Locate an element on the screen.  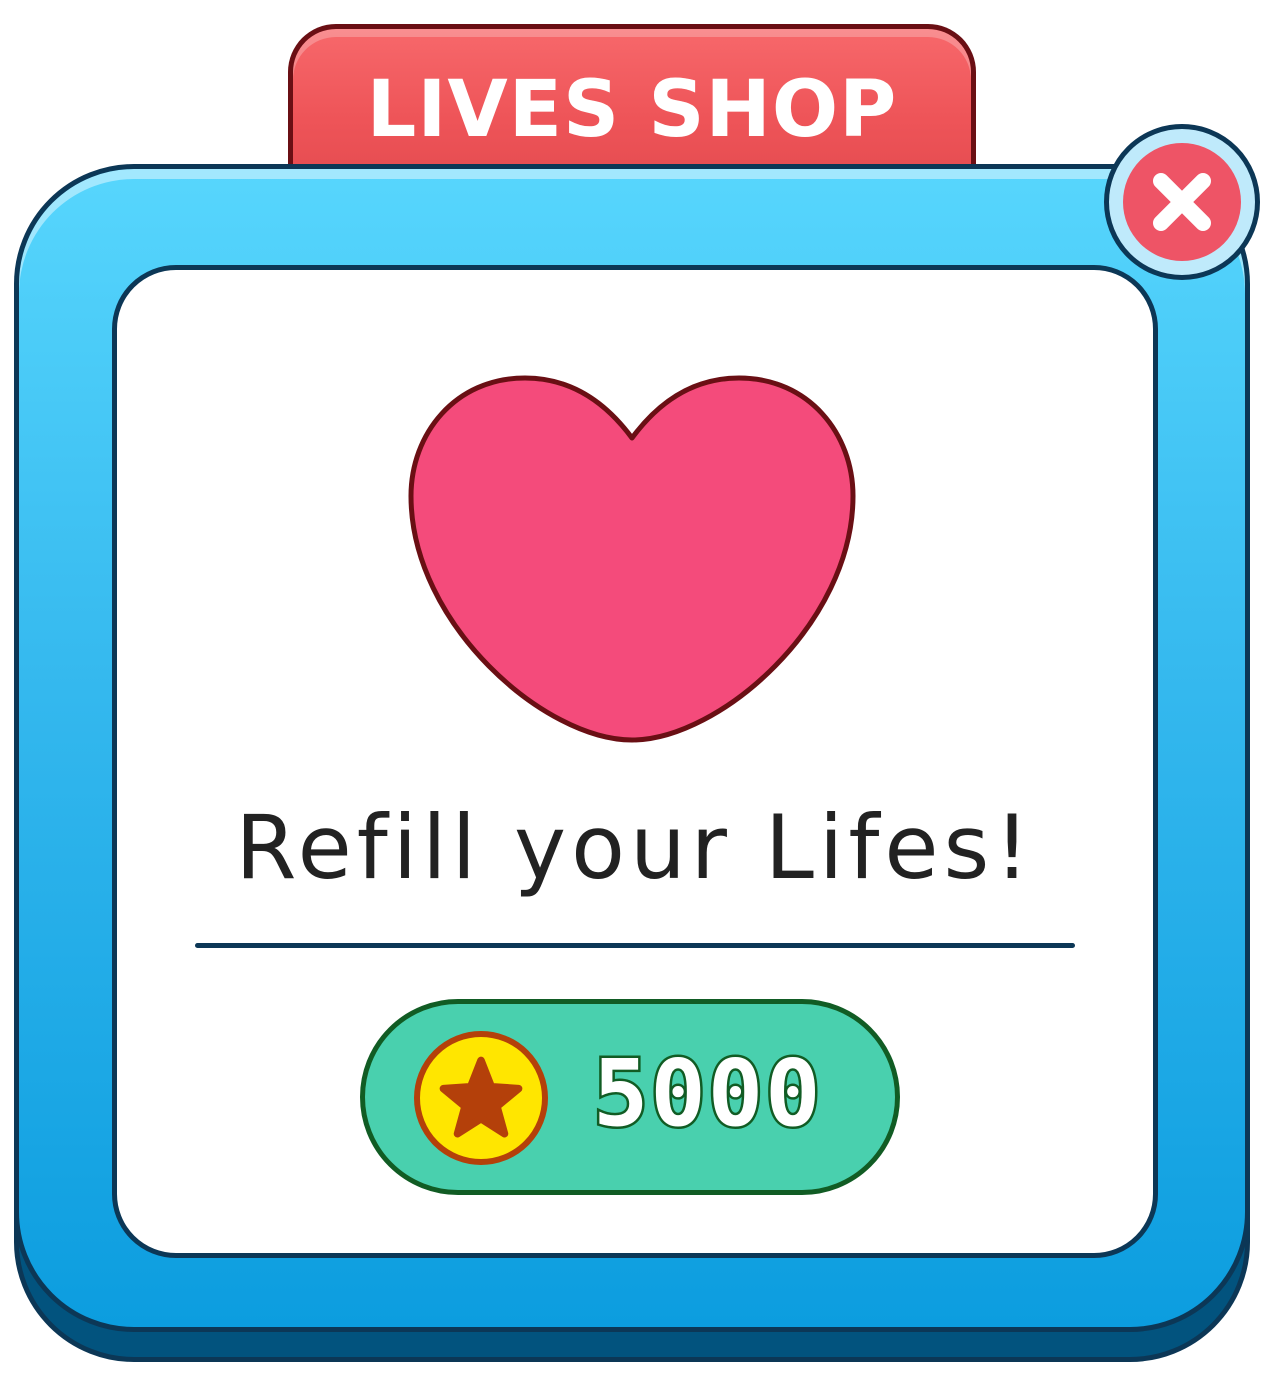
refill-heading: Refill your Lifes! is located at coordinates (635, 847).